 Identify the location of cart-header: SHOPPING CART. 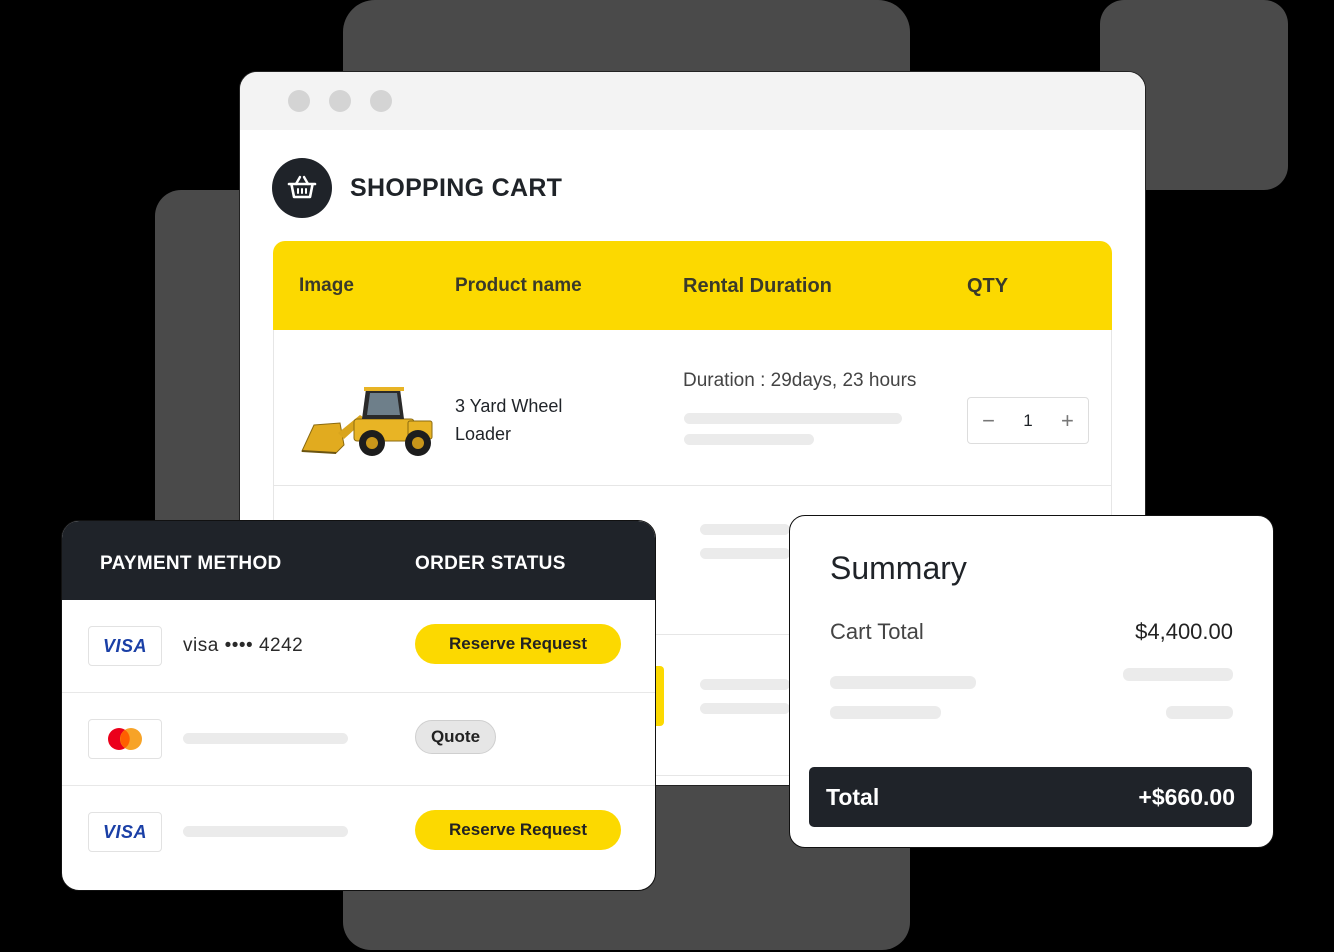
(417, 188).